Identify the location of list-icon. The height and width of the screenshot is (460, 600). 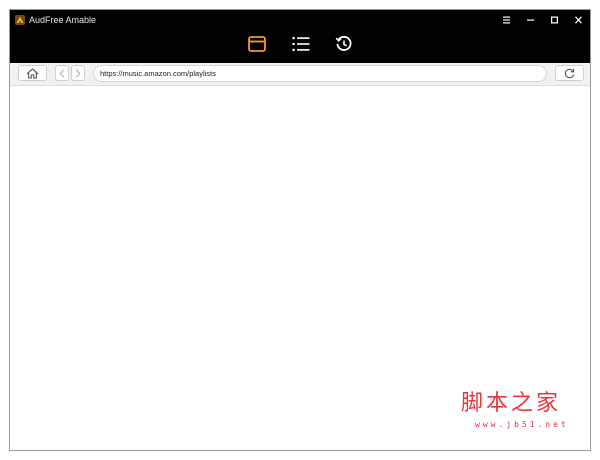
(301, 44).